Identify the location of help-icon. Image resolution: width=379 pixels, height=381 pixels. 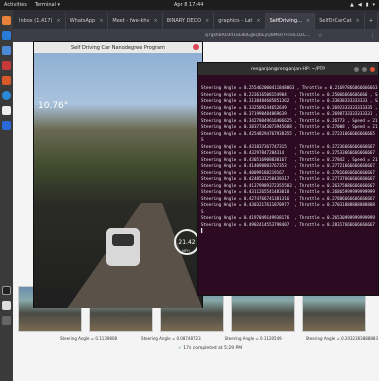
(6, 95).